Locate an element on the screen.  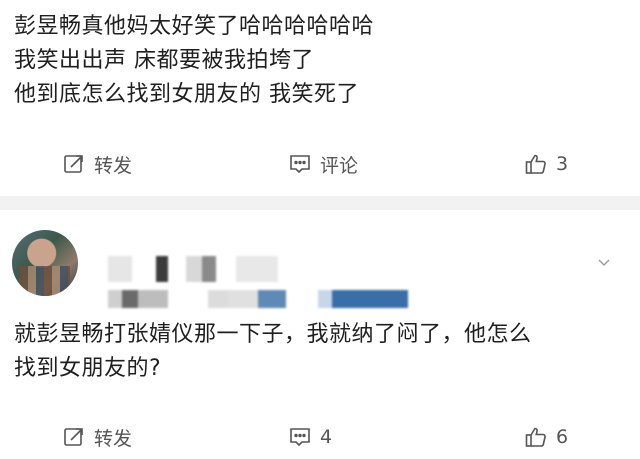
action-bar: 转发 评论 3 is located at coordinates (320, 164).